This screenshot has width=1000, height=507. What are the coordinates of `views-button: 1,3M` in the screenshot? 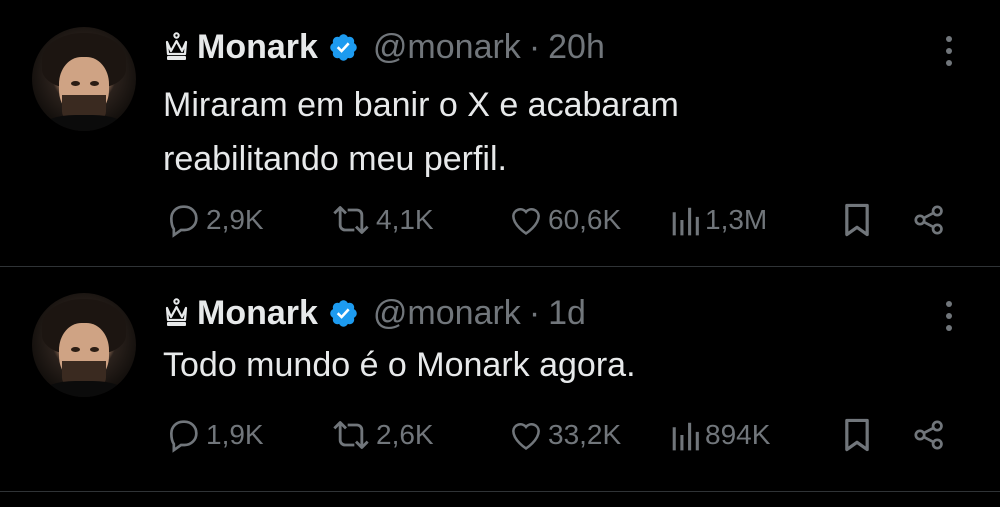 It's located at (717, 220).